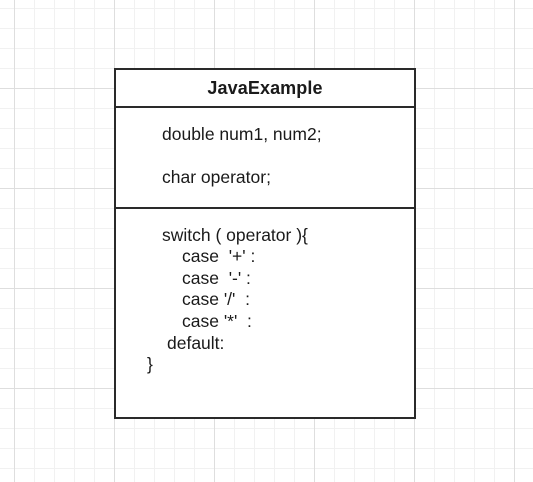  I want to click on operation-line: case '*' :, so click(217, 321).